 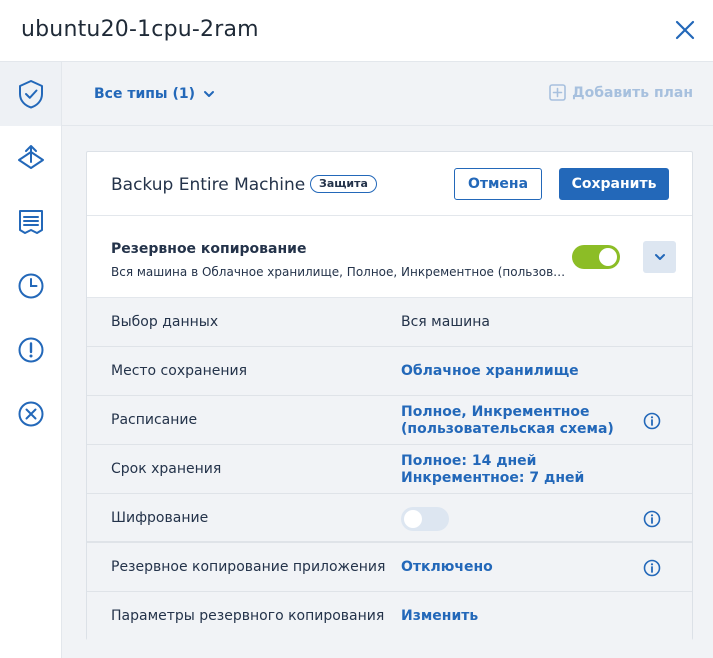 What do you see at coordinates (389, 371) in the screenshot?
I see `settings-row-destination: Место сохранения Облачное хранилище` at bounding box center [389, 371].